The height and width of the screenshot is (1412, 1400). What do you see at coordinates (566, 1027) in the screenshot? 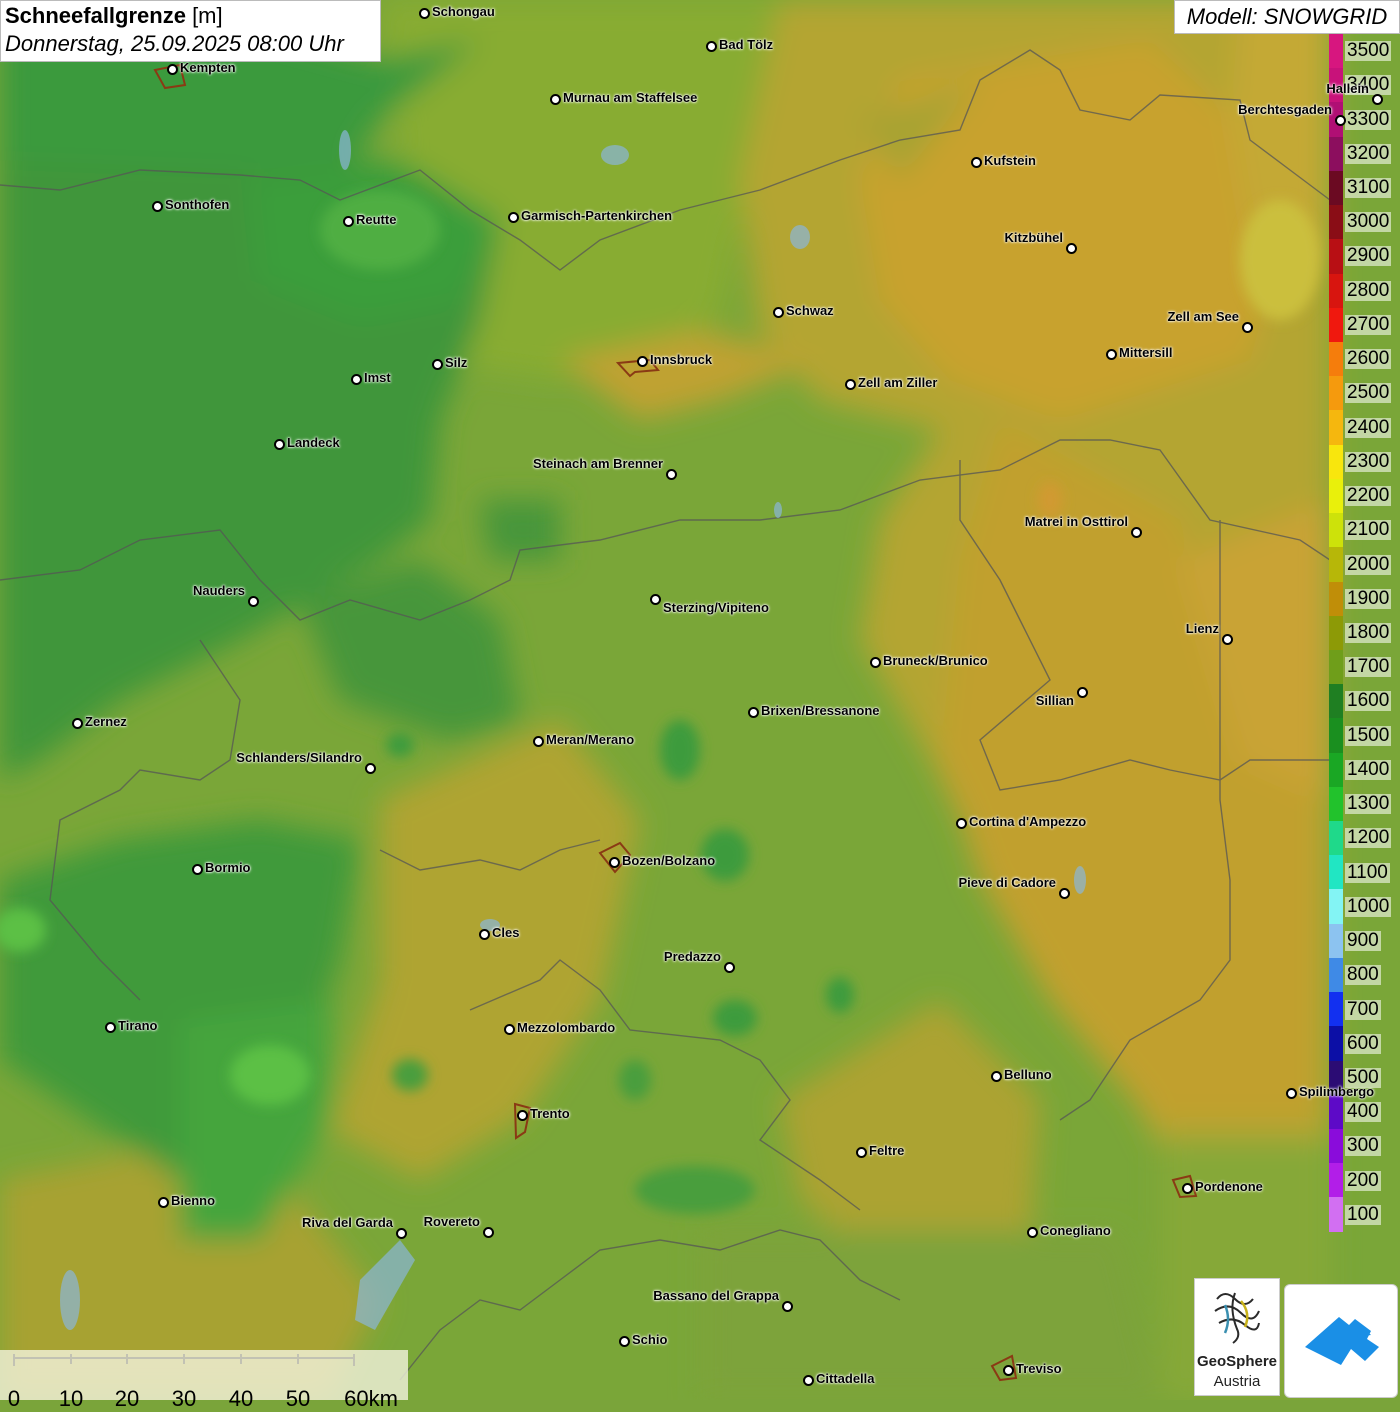
I see `city-label: Mezzolombardo` at bounding box center [566, 1027].